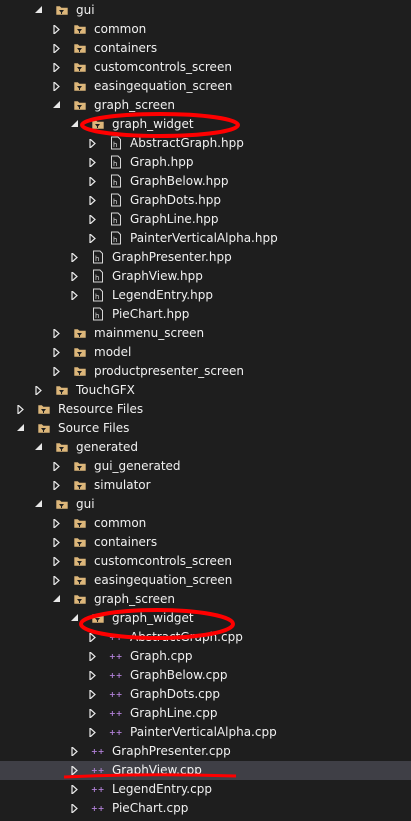 The image size is (411, 821). I want to click on tree-item-label: mainmenu_screen, so click(149, 333).